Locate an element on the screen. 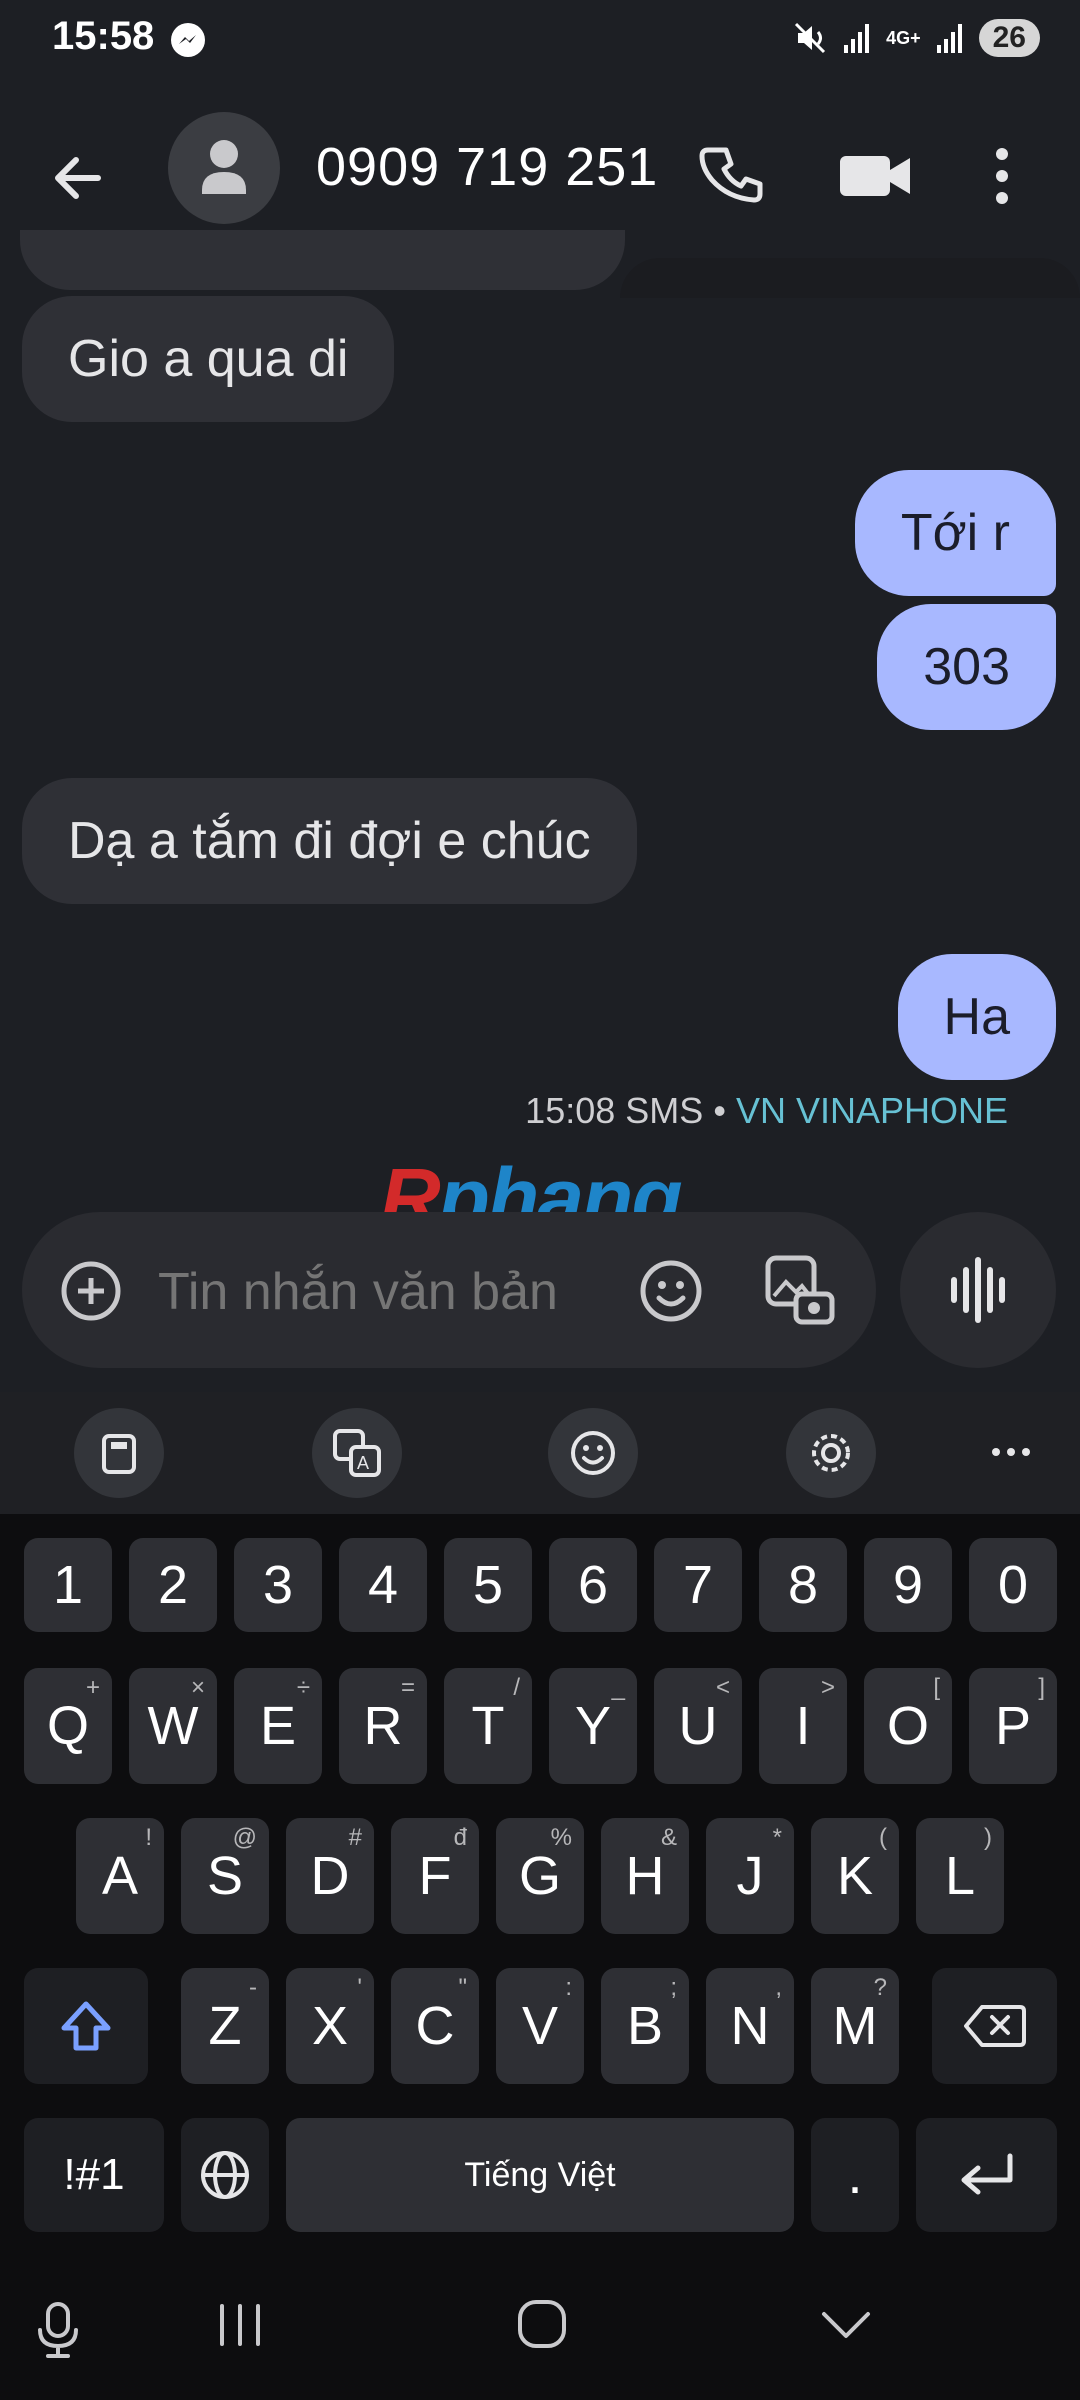  key-a: ! A is located at coordinates (120, 1876).